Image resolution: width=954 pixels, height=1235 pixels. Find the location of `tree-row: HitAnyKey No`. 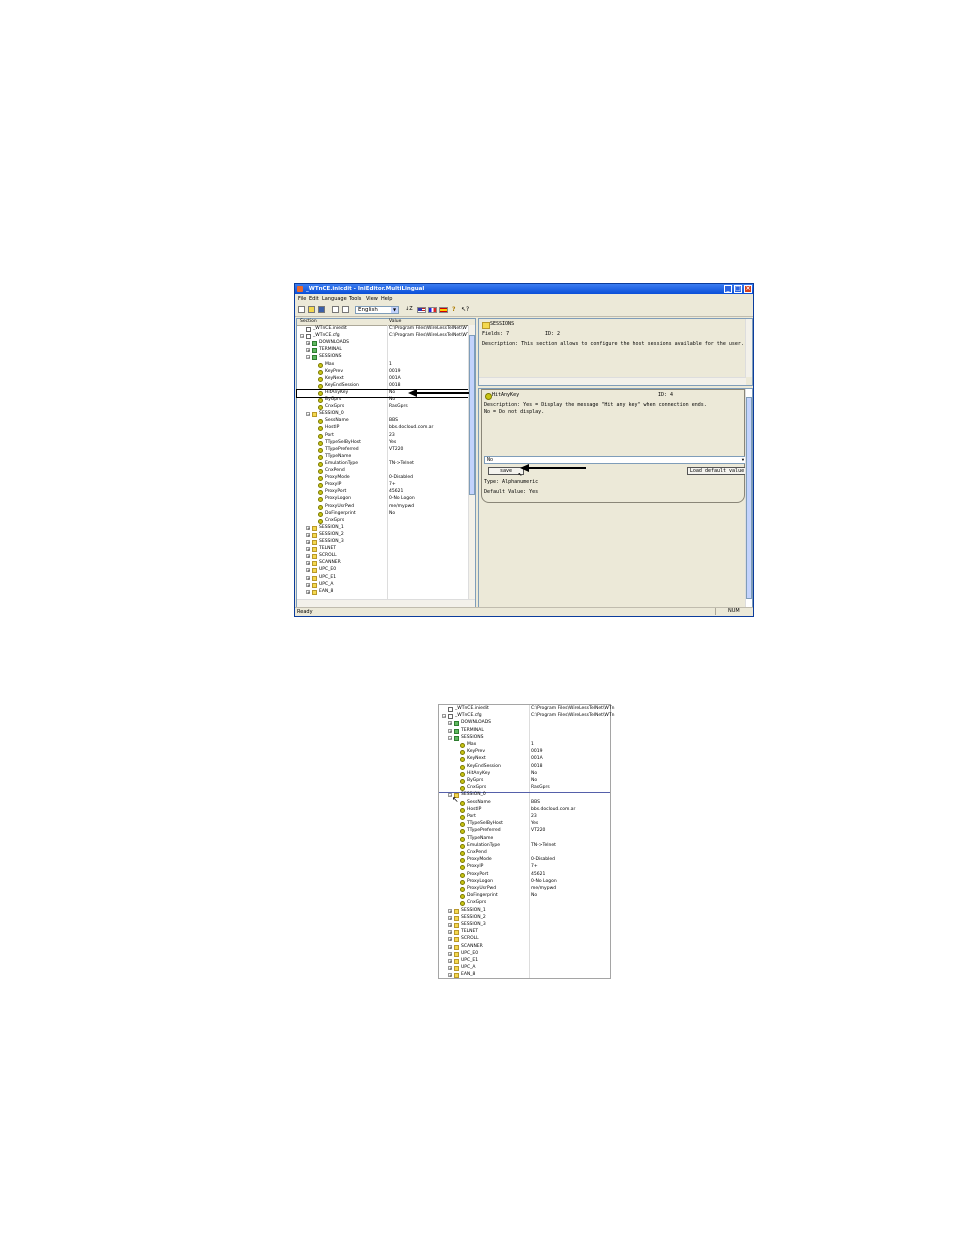

tree-row: HitAnyKey No is located at coordinates (524, 774).